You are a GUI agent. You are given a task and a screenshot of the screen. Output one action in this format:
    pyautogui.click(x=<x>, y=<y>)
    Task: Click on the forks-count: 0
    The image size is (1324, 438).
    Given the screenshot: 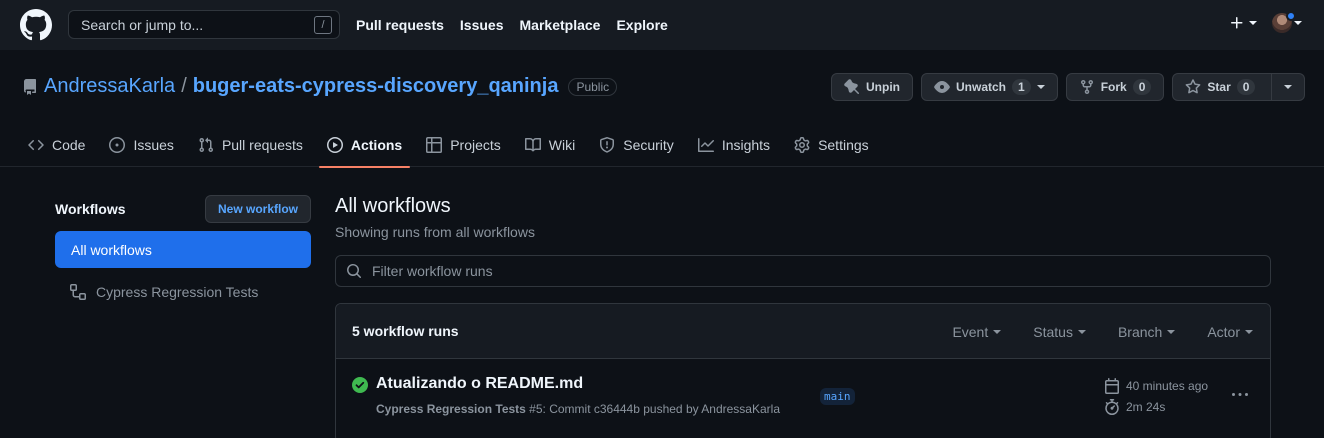 What is the action you would take?
    pyautogui.click(x=1142, y=87)
    